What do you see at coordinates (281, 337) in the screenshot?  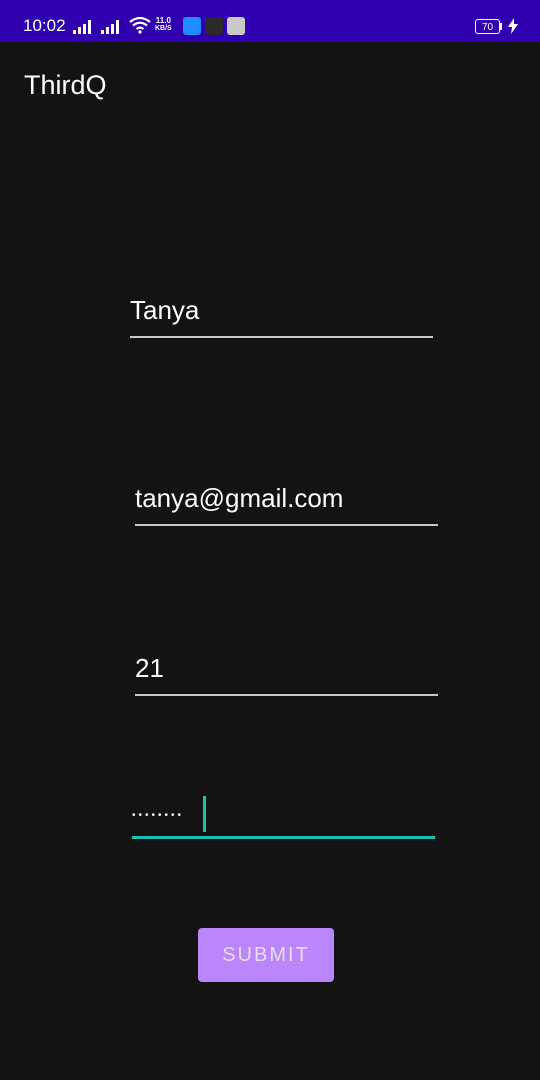 I see `name-field-underline` at bounding box center [281, 337].